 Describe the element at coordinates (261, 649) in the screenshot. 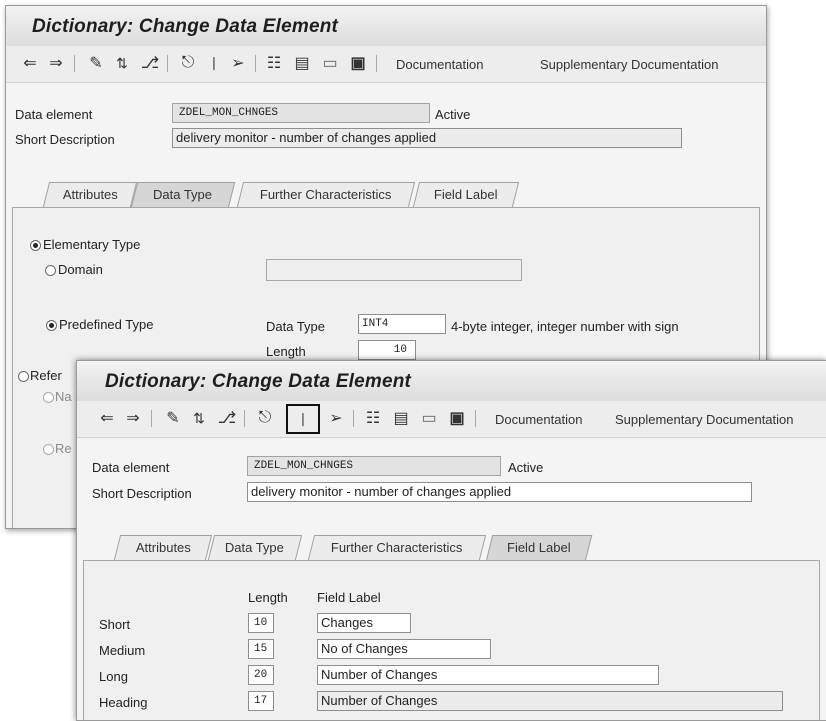

I see `medium-length-input: 15` at that location.